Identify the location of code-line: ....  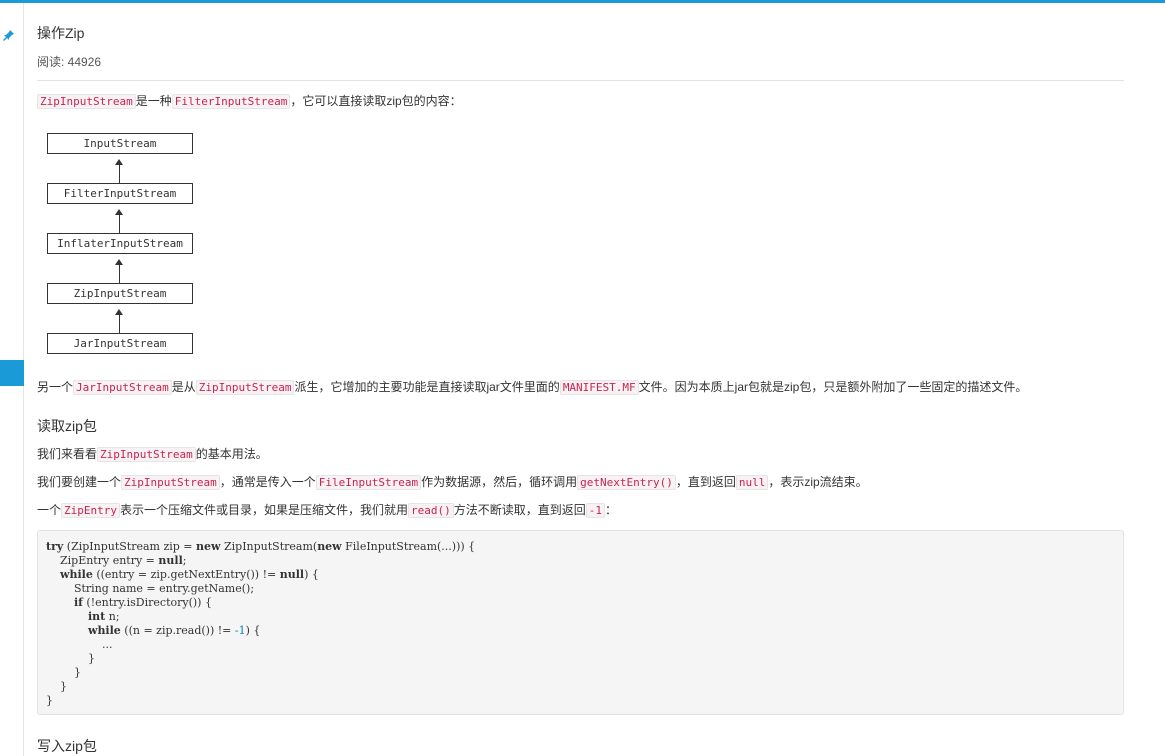
(79, 644).